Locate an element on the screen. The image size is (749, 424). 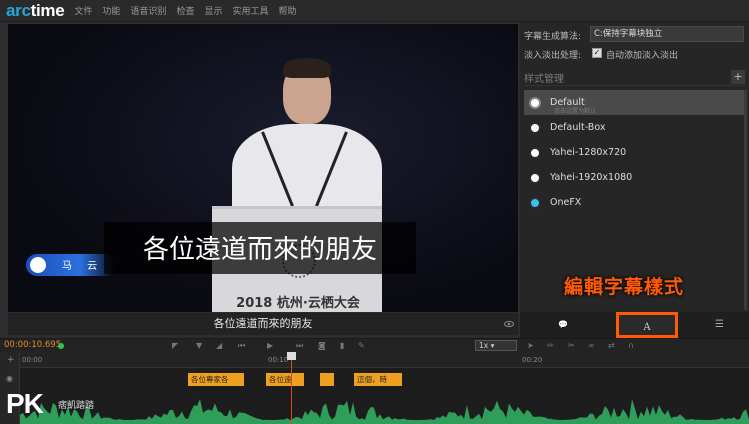
track-visibility-icon: ◉ is located at coordinates (9, 378).